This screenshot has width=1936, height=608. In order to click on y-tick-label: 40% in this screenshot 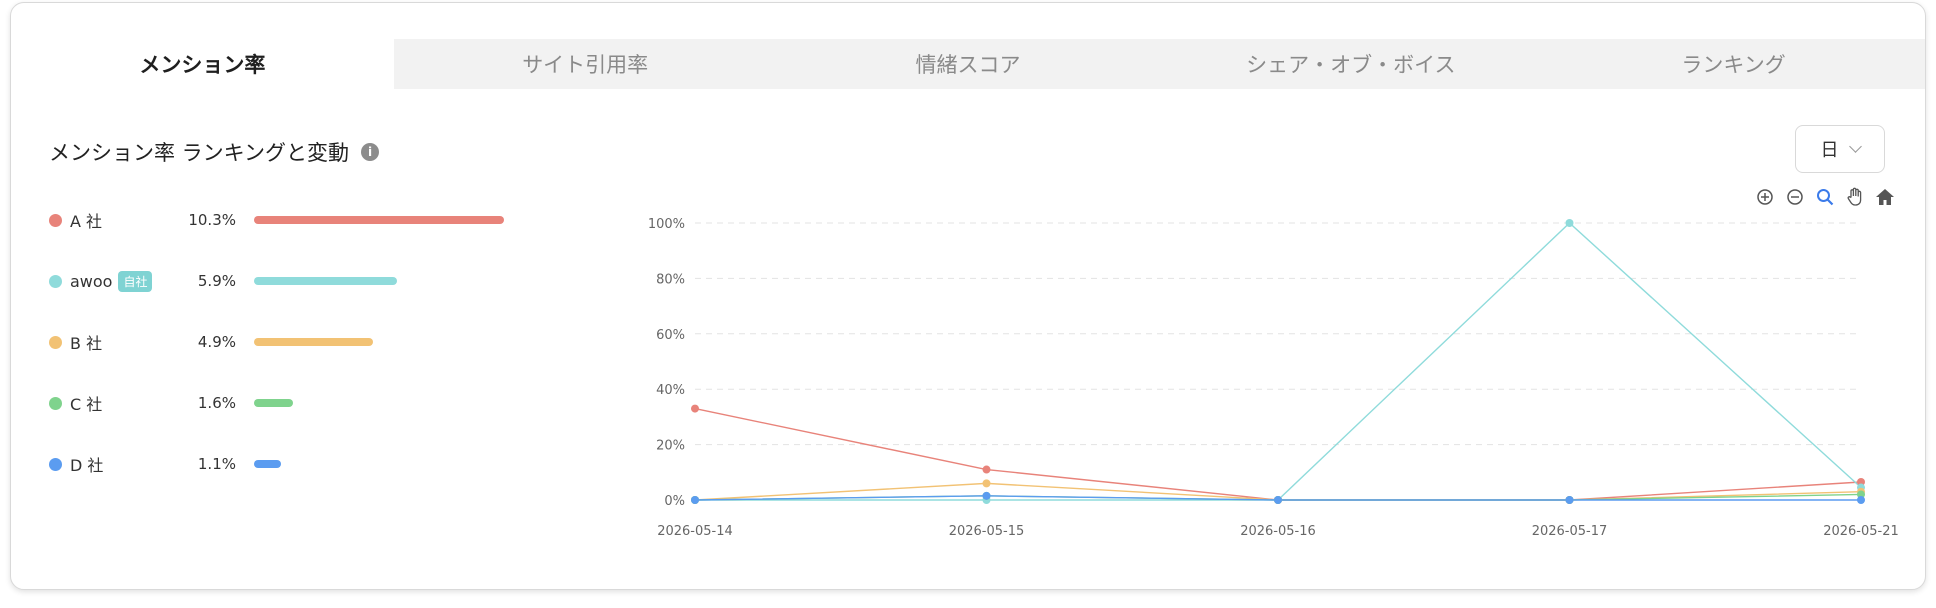, I will do `click(670, 390)`.